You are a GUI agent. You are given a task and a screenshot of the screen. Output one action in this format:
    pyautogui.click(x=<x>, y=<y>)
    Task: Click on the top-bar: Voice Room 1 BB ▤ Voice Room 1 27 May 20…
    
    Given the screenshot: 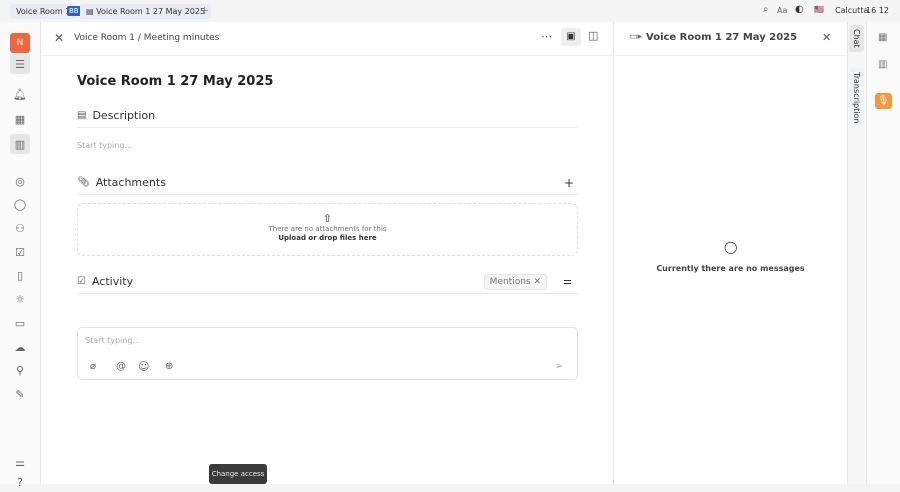 What is the action you would take?
    pyautogui.click(x=450, y=11)
    